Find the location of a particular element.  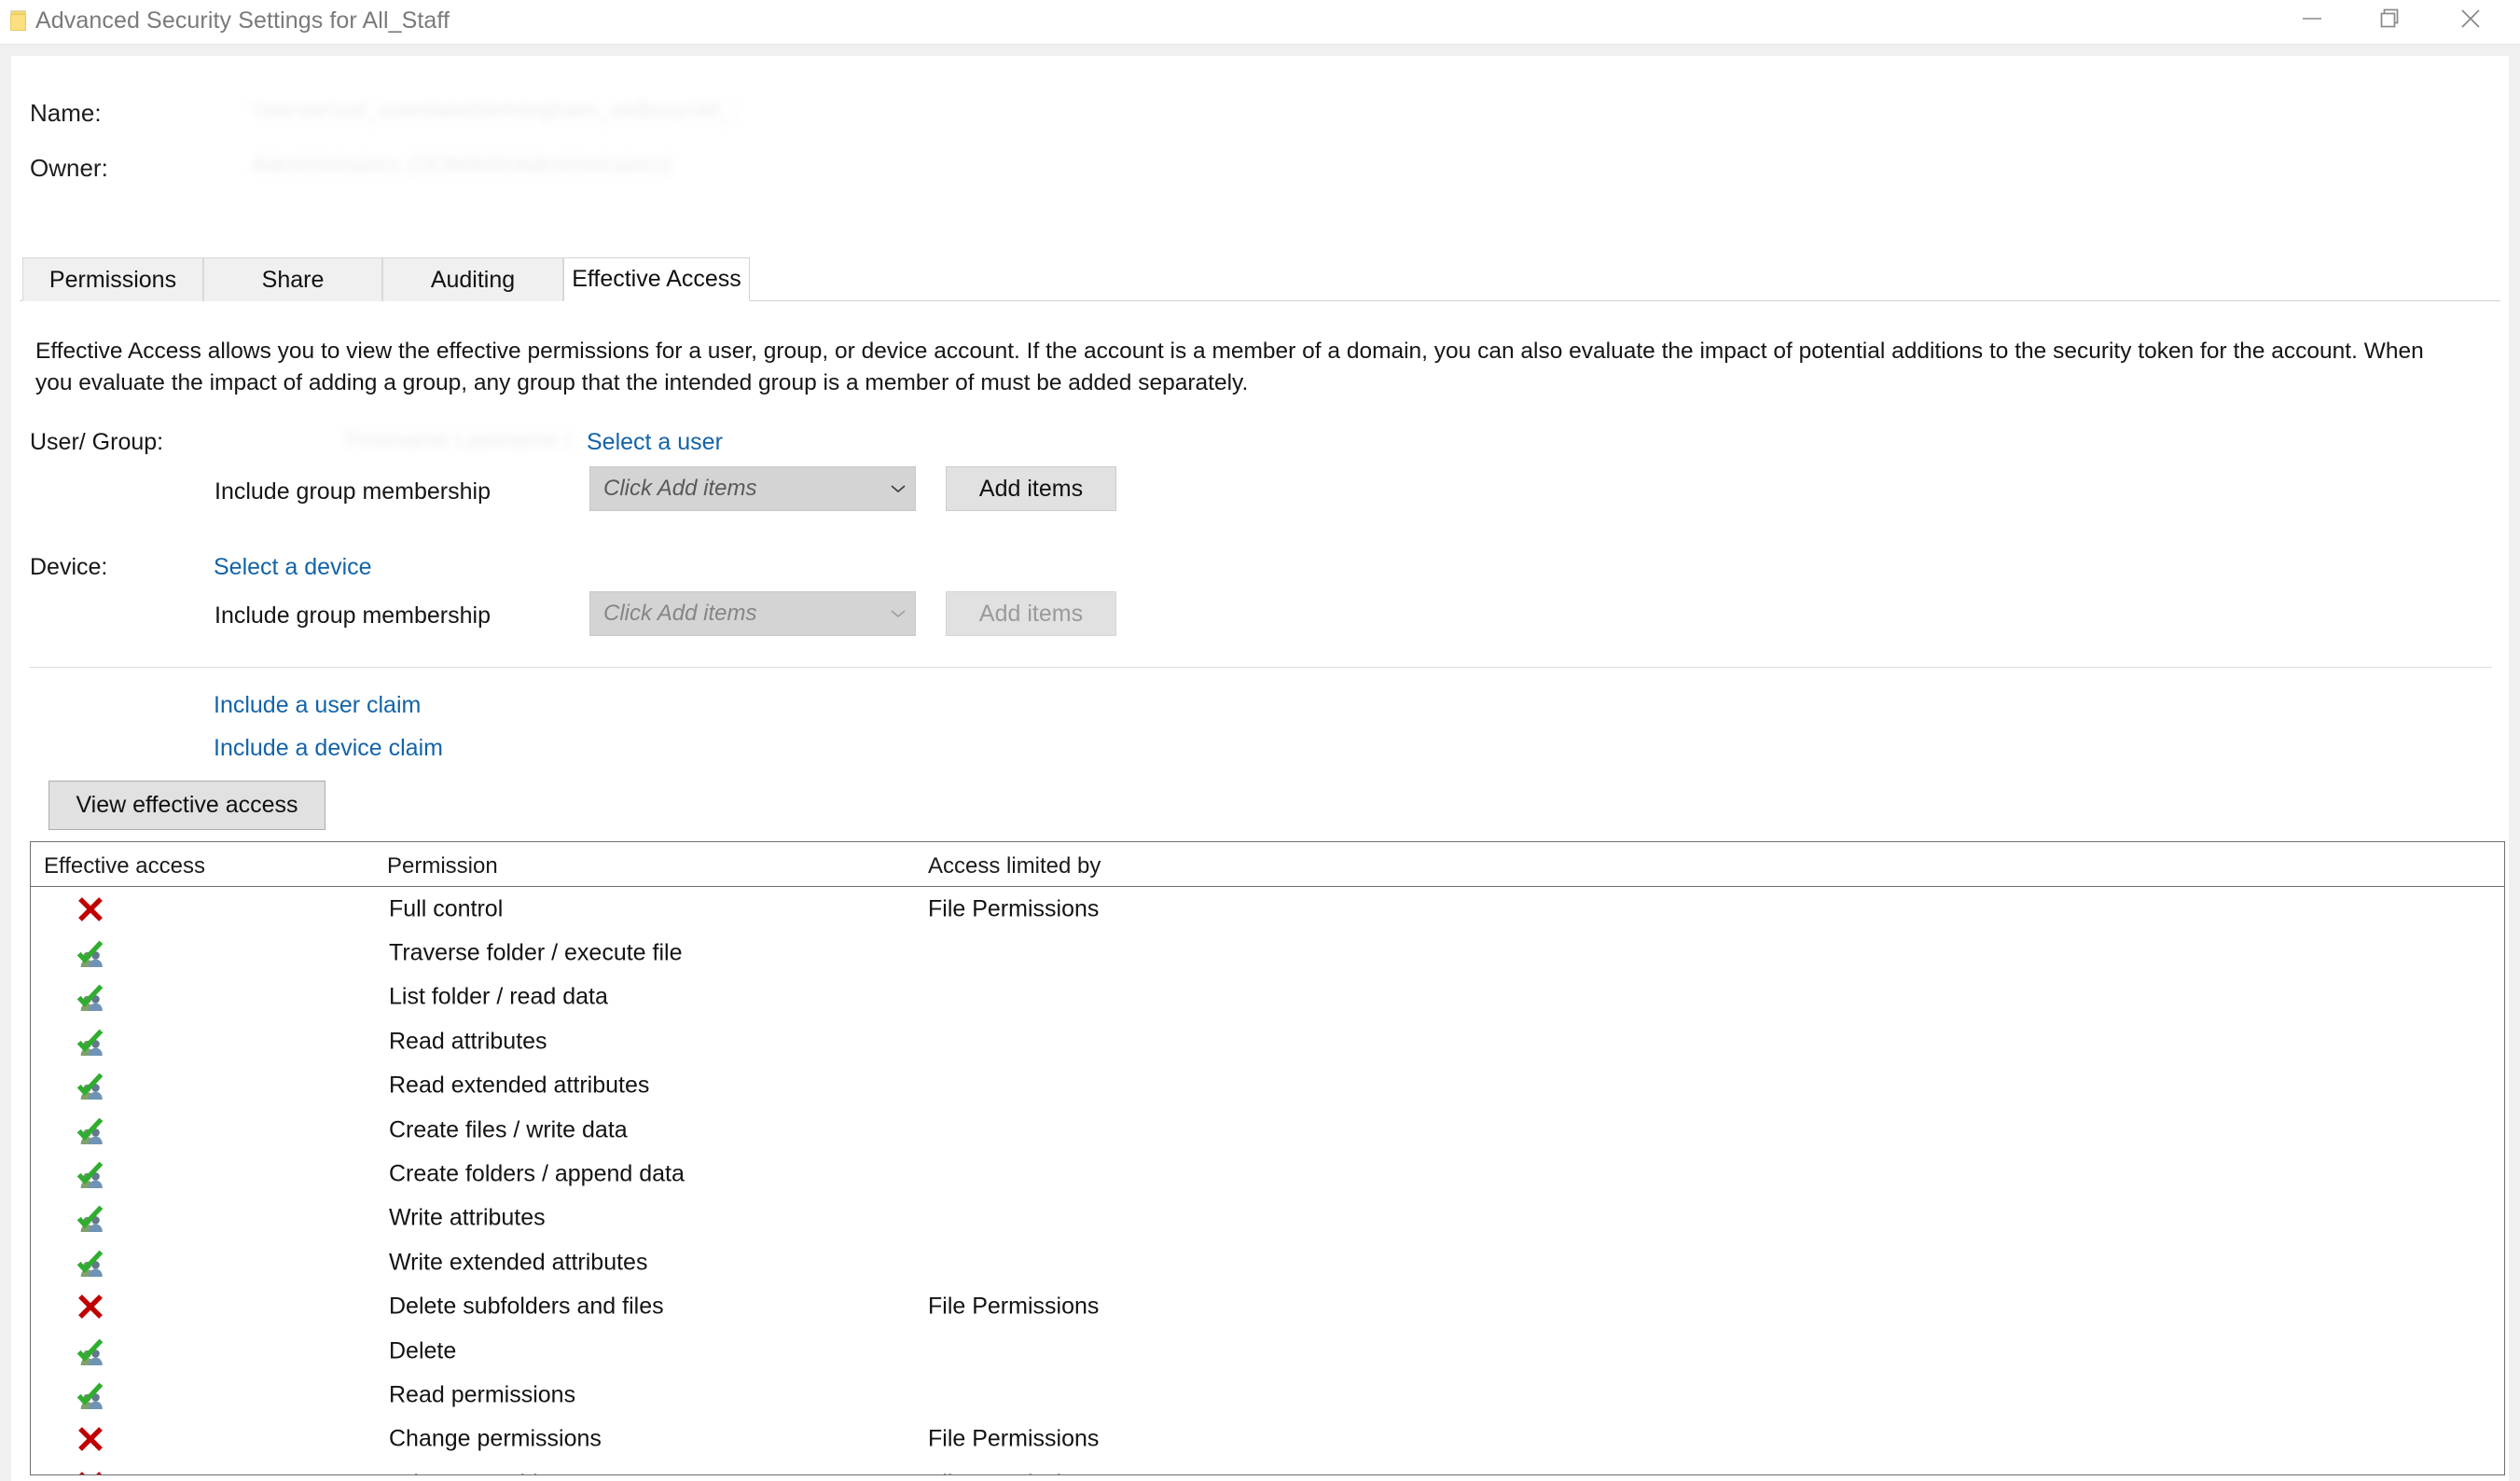

table-row: Read attributes is located at coordinates (1267, 1041).